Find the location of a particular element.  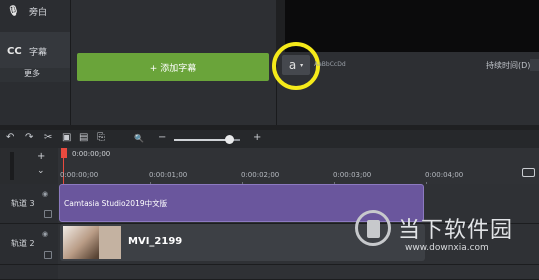

ruler-tick: 0:00:04;00 is located at coordinates (444, 175).